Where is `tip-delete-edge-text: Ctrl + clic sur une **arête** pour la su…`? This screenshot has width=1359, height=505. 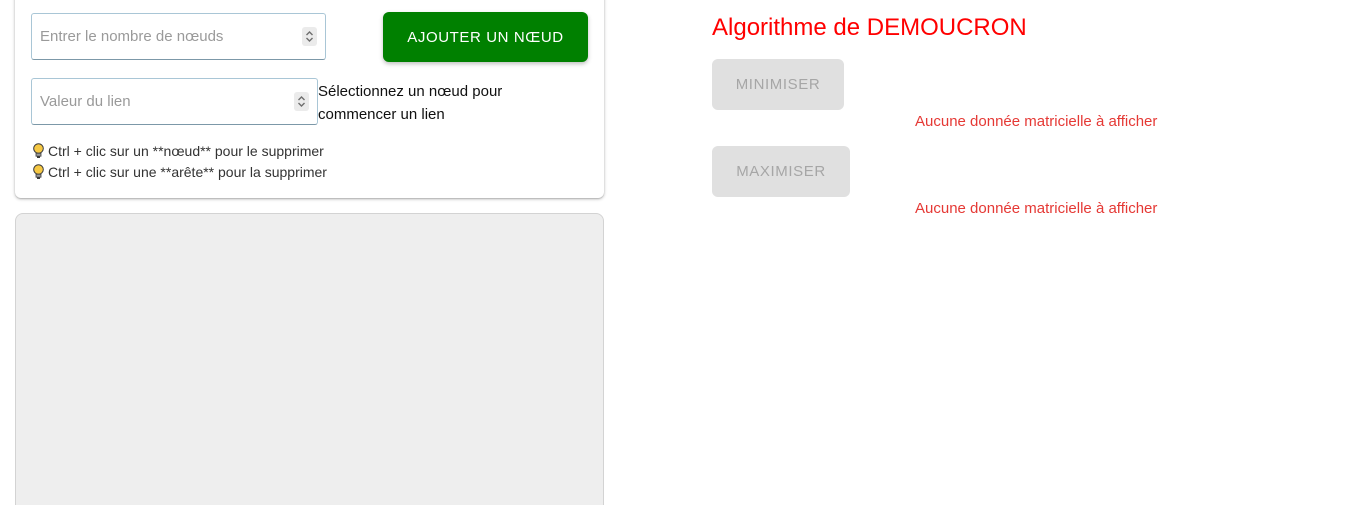
tip-delete-edge-text: Ctrl + clic sur une **arête** pour la su… is located at coordinates (187, 172).